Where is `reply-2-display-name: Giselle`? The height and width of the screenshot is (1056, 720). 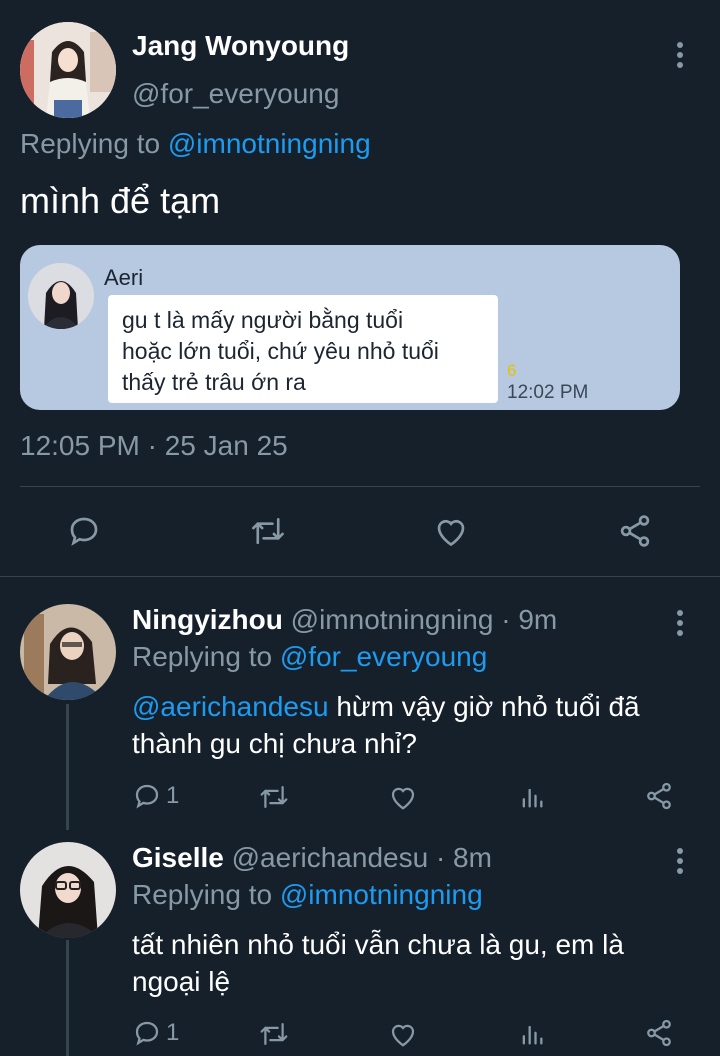 reply-2-display-name: Giselle is located at coordinates (178, 857).